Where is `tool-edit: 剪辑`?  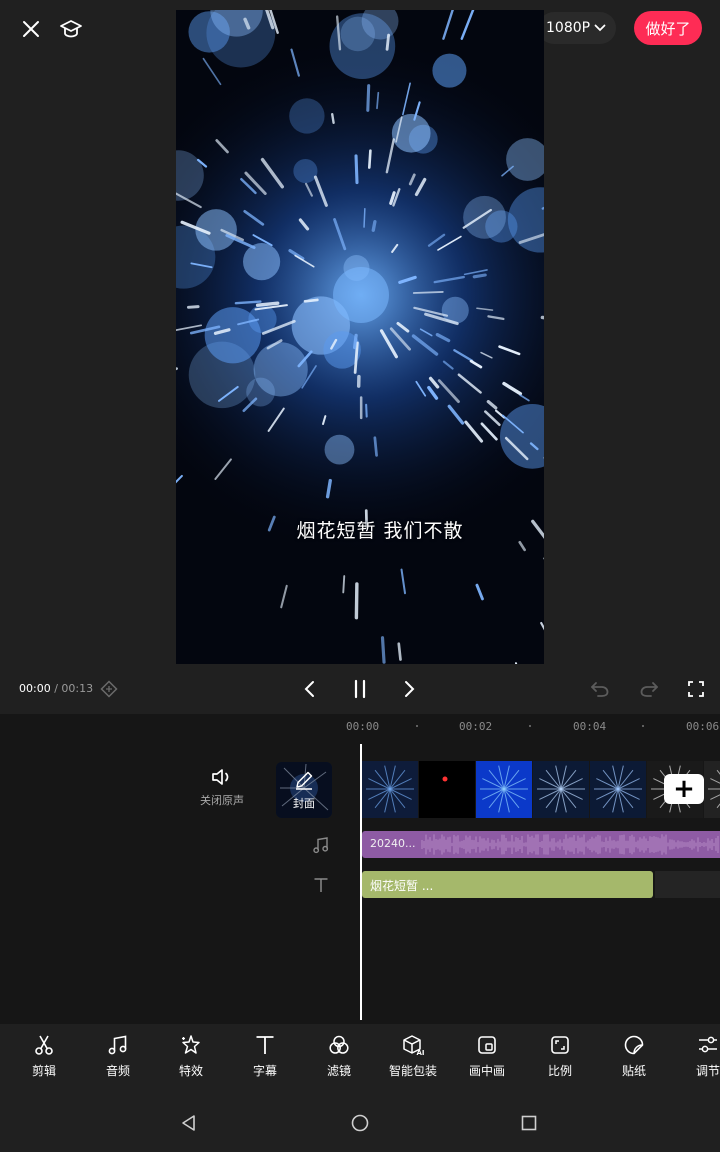 tool-edit: 剪辑 is located at coordinates (44, 1056).